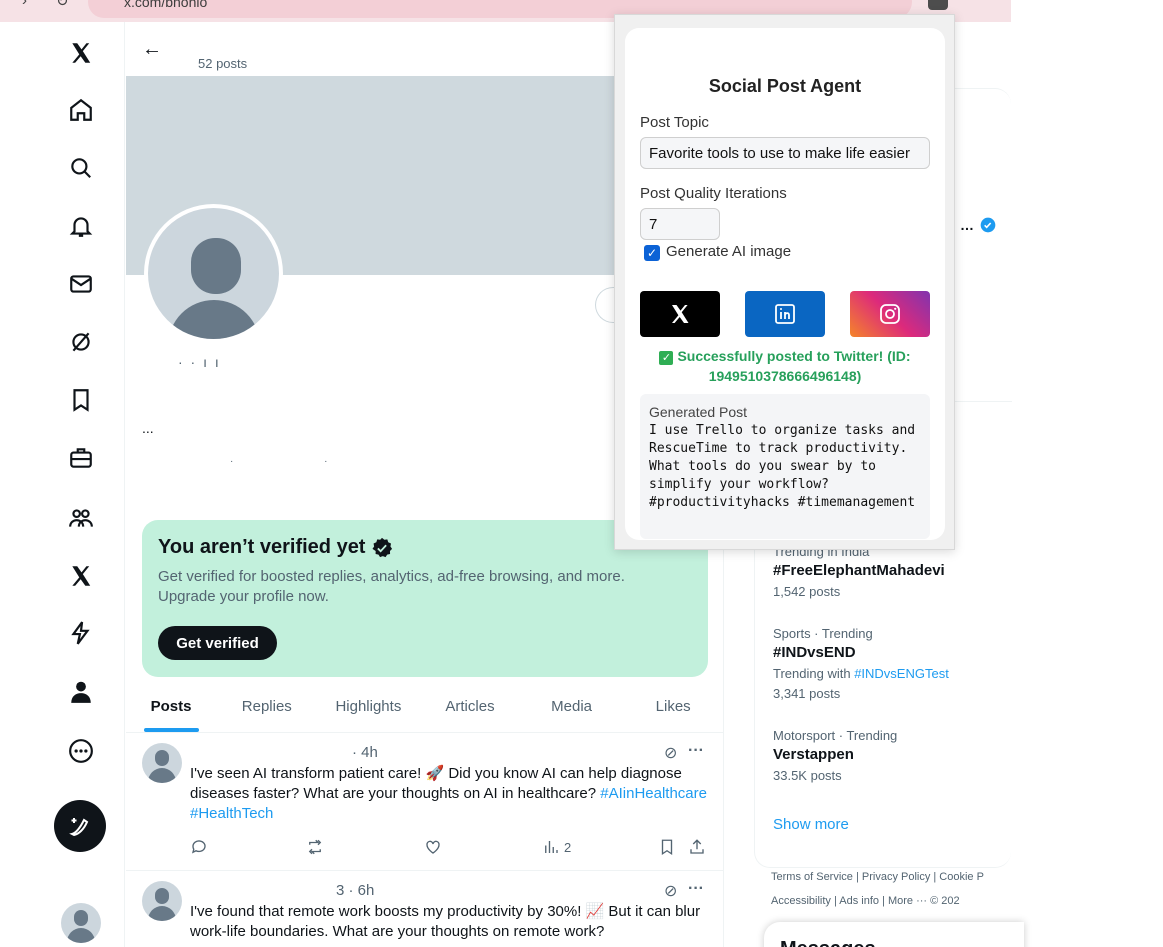 The width and height of the screenshot is (1163, 947). I want to click on account-avatar, so click(81, 923).